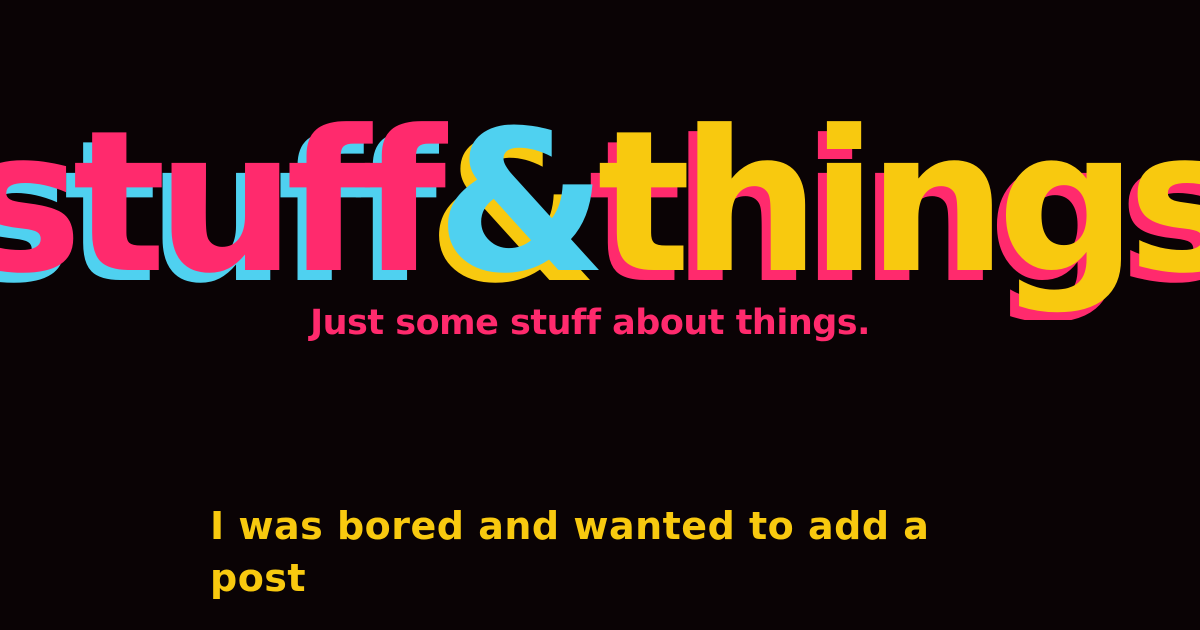  What do you see at coordinates (517, 208) in the screenshot?
I see `logo-ampersand: &` at bounding box center [517, 208].